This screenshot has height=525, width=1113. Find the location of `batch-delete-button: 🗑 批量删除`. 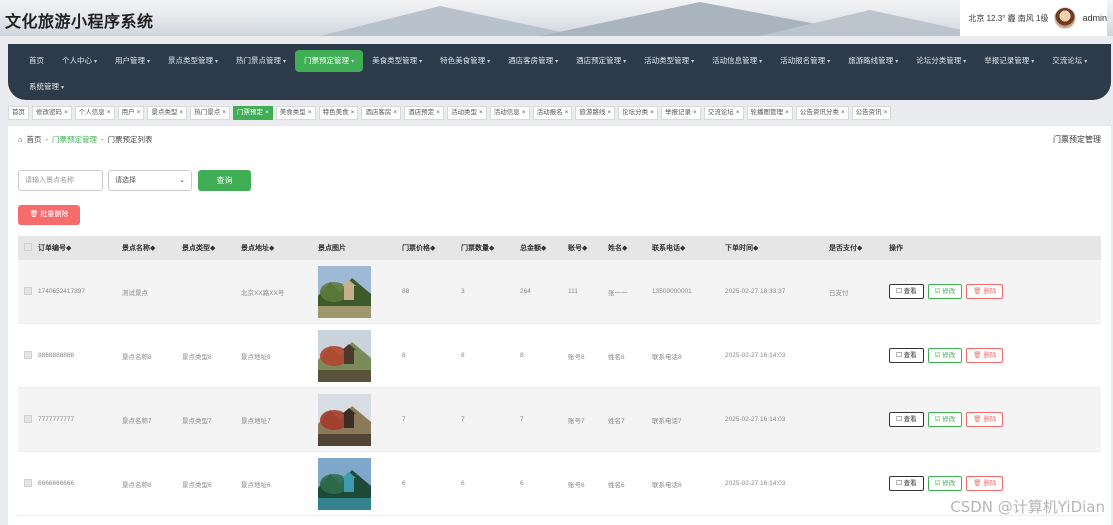

batch-delete-button: 🗑 批量删除 is located at coordinates (49, 215).